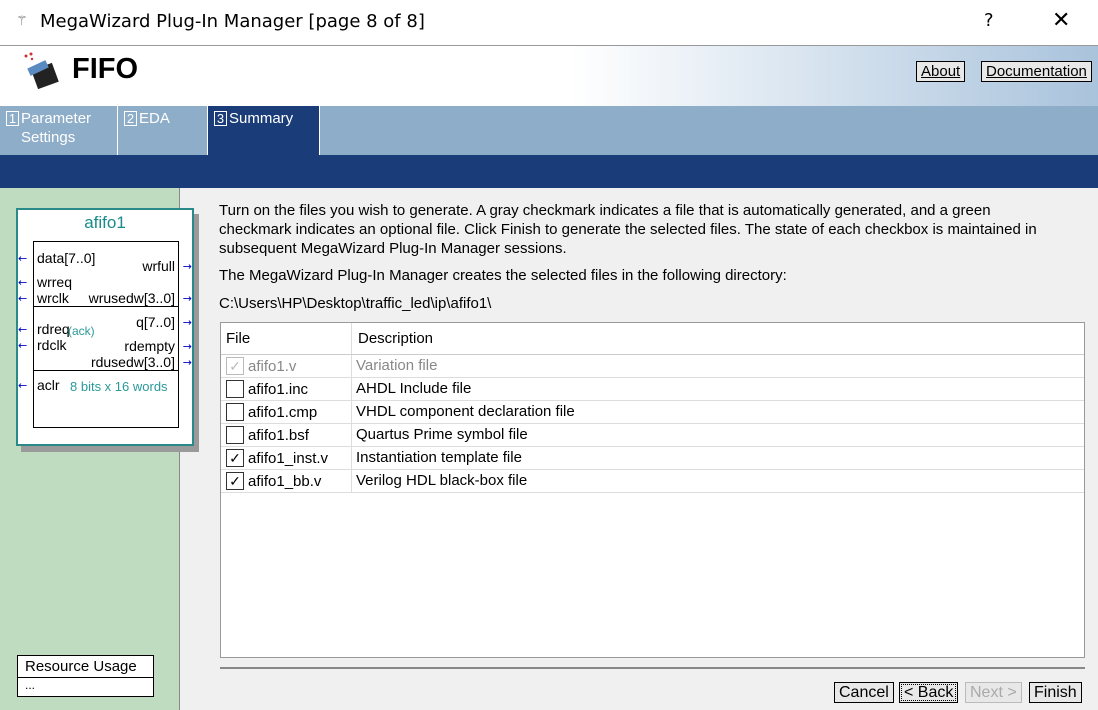 The width and height of the screenshot is (1098, 710). I want to click on port-label: wrreq, so click(55, 282).